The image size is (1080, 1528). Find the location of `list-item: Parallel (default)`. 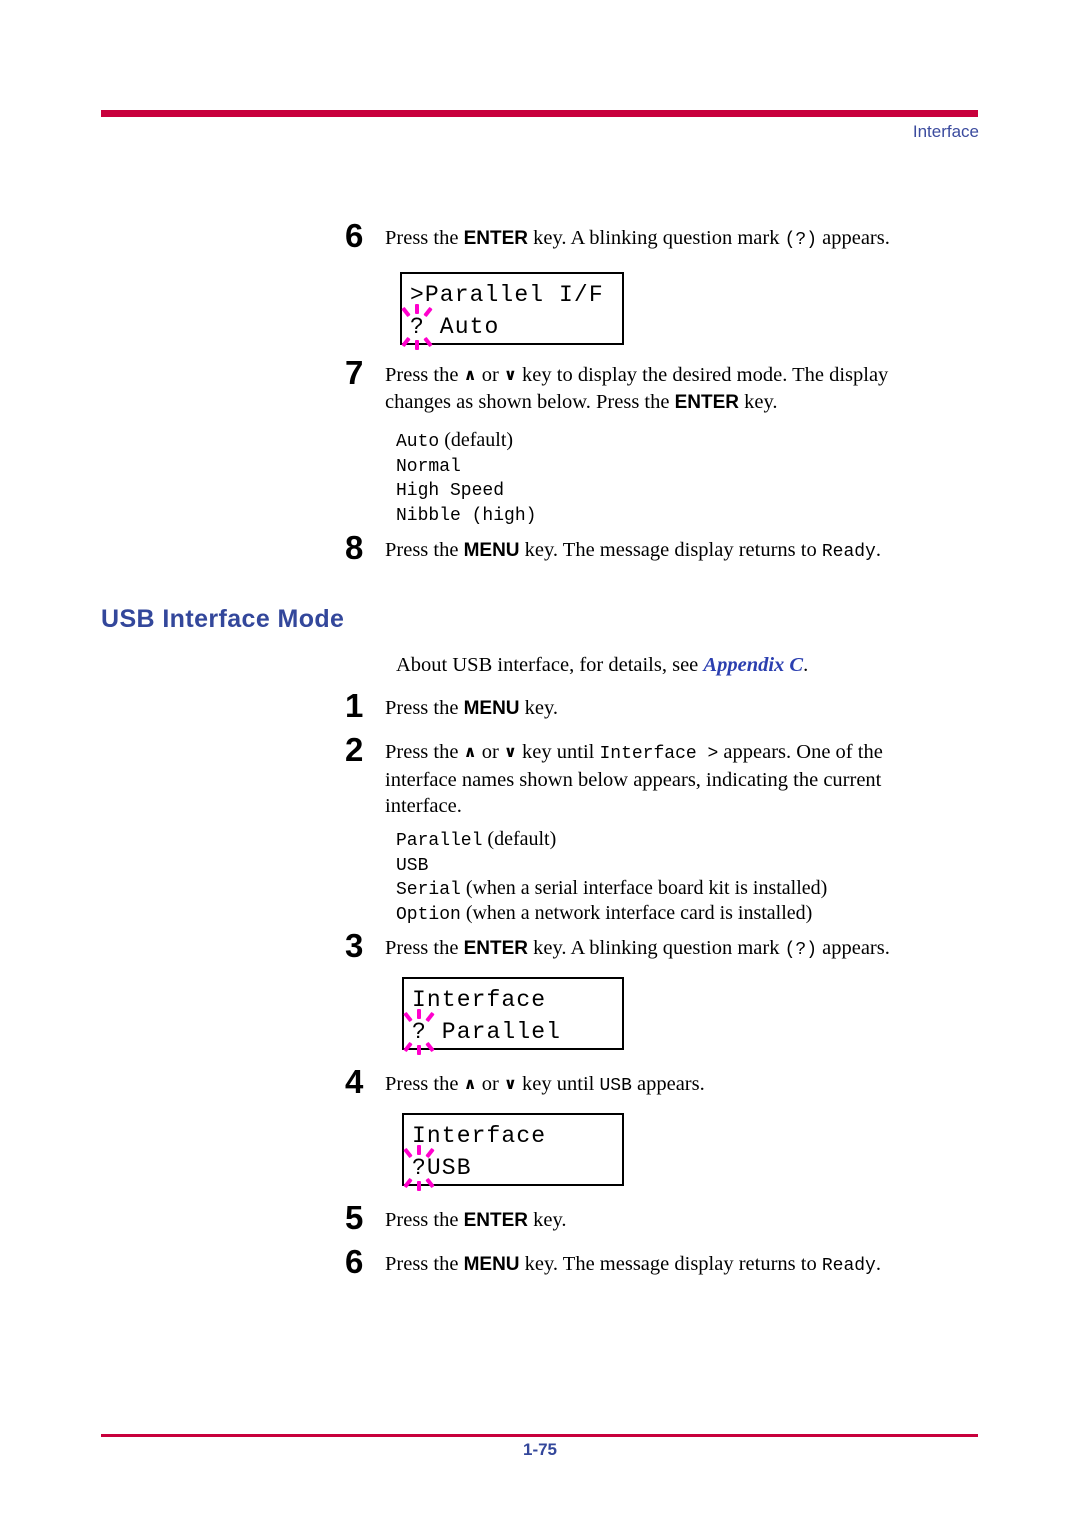

list-item: Parallel (default) is located at coordinates (611, 840).